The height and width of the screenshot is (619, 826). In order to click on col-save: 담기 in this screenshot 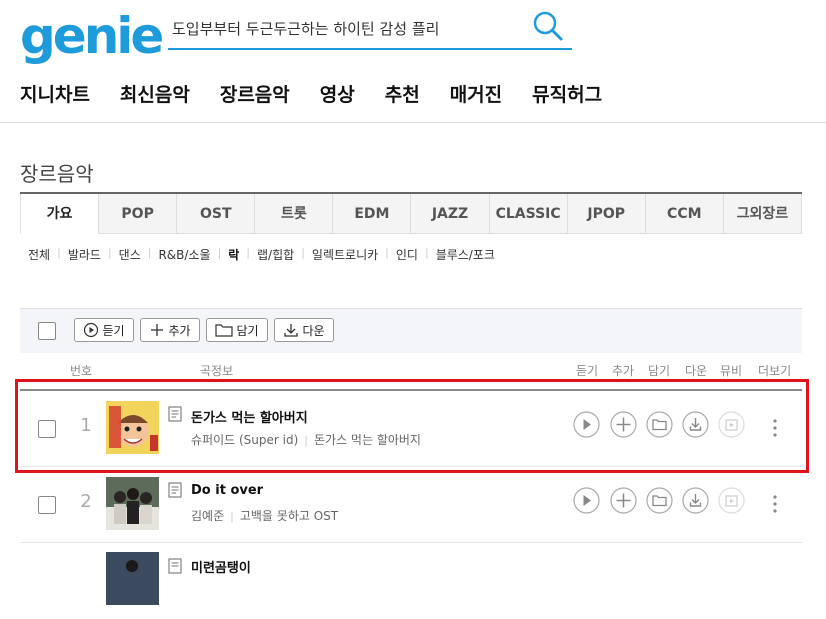, I will do `click(659, 371)`.